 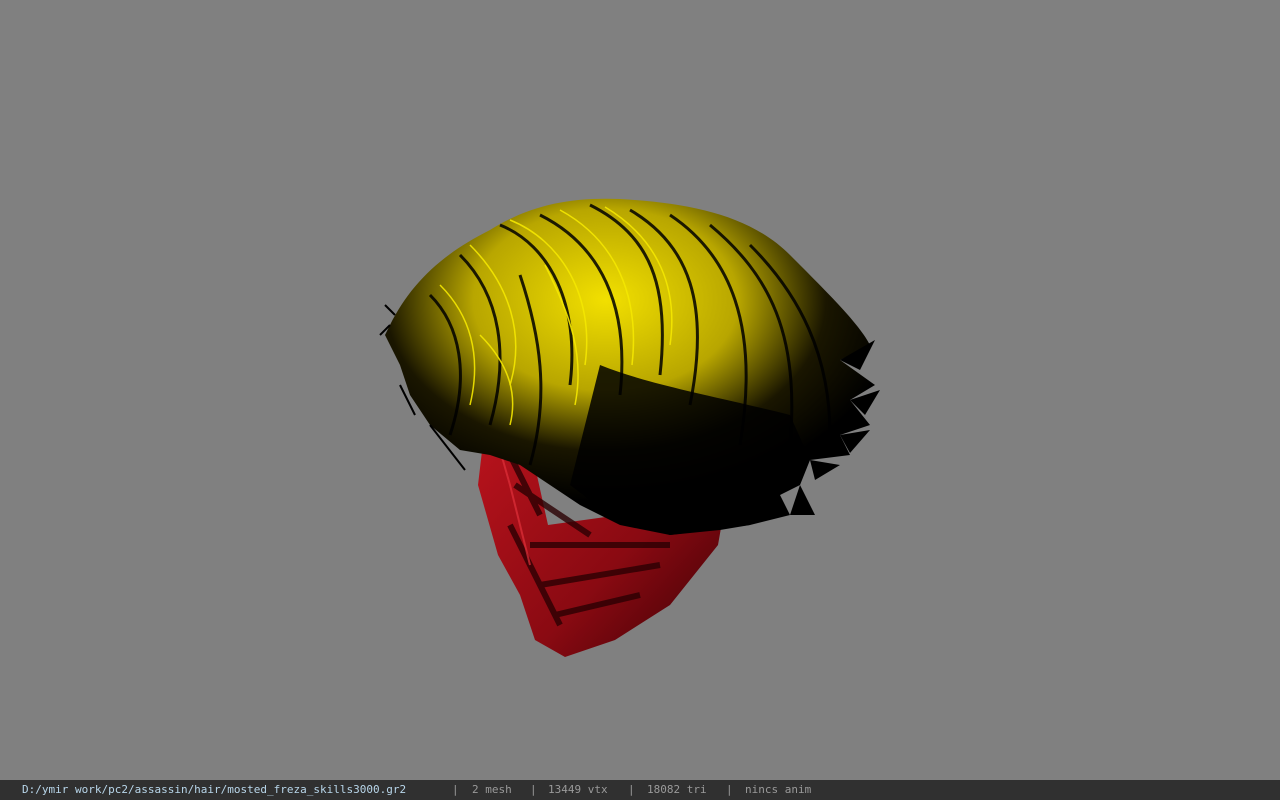 I want to click on triangle-count: 18082 tri, so click(x=677, y=789).